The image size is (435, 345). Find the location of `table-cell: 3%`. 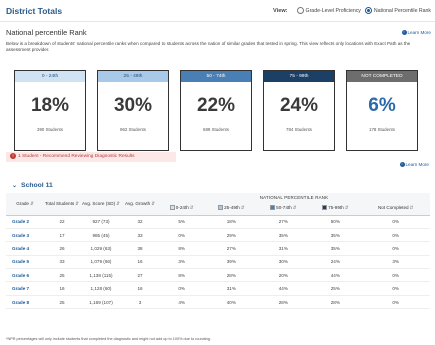

table-cell: 3% is located at coordinates (395, 262).